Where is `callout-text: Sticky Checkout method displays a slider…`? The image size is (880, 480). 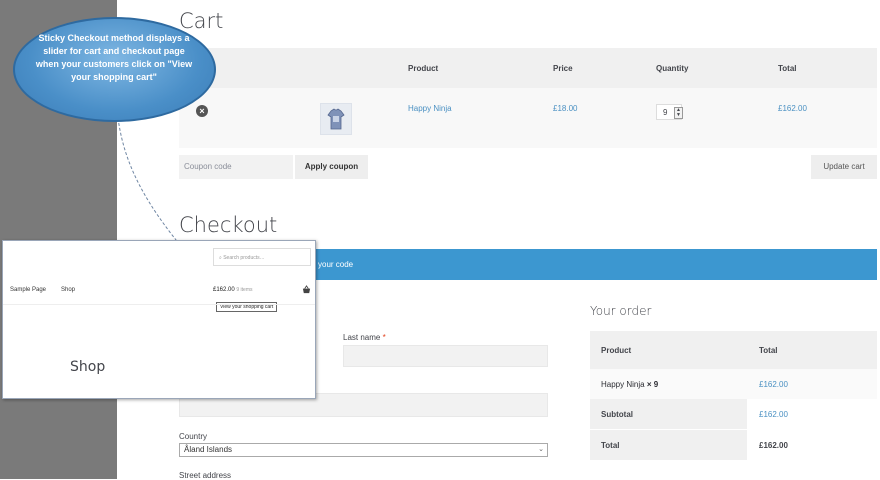
callout-text: Sticky Checkout method displays a slider… is located at coordinates (114, 57).